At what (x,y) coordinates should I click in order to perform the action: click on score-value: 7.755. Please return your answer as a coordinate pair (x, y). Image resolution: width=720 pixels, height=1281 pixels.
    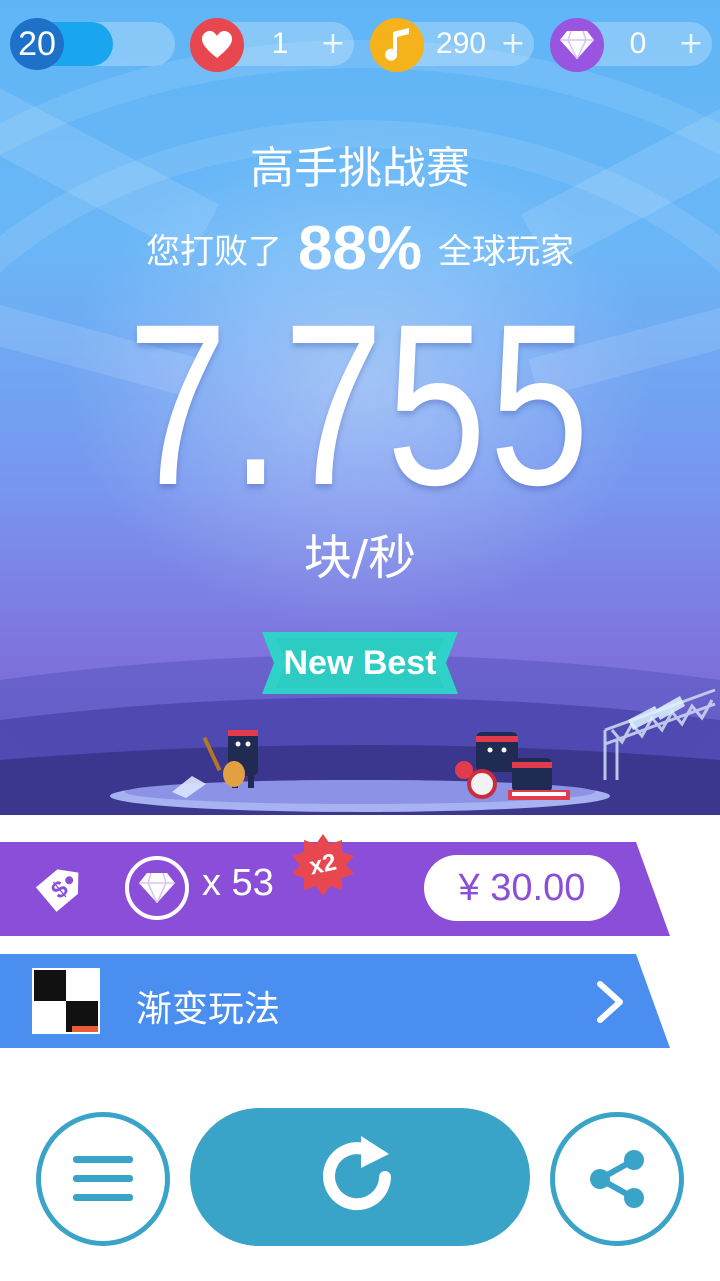
    Looking at the image, I should click on (360, 404).